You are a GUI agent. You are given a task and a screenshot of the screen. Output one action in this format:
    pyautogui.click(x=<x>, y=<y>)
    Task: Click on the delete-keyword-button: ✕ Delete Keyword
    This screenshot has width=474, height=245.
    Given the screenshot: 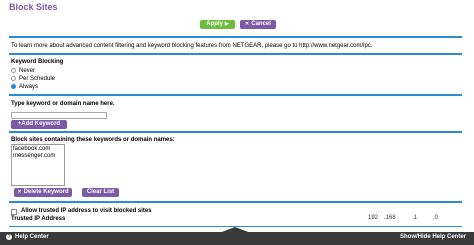 What is the action you would take?
    pyautogui.click(x=43, y=192)
    